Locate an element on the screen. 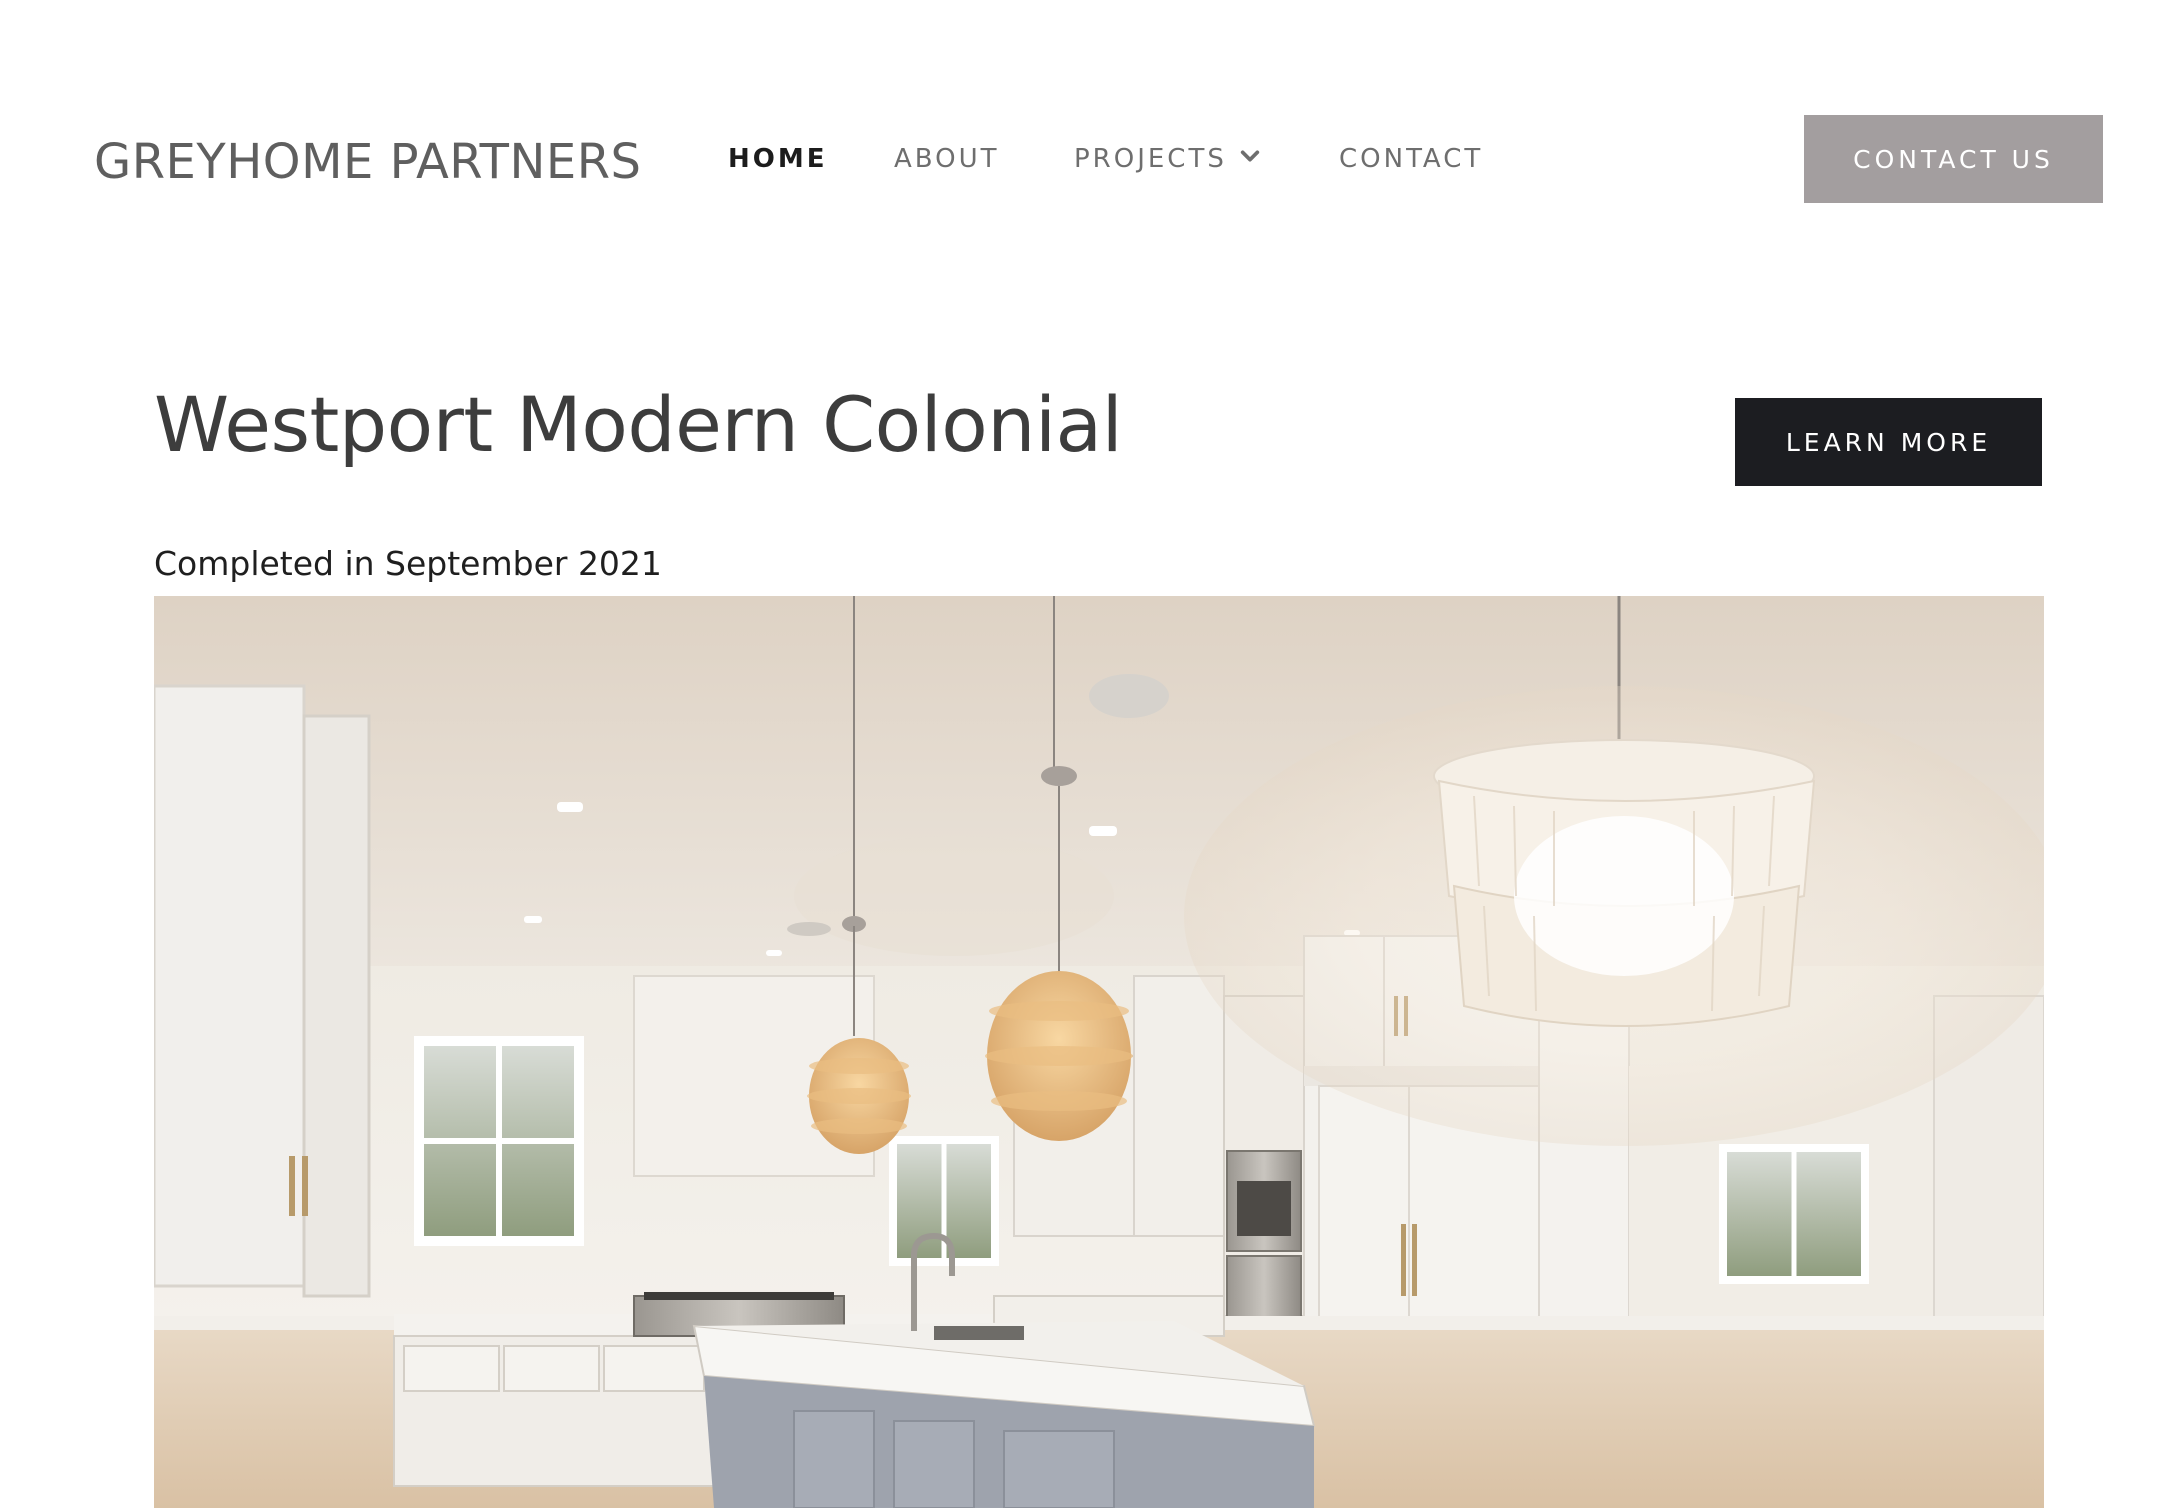  site-logo: GREYHOME PARTNERS is located at coordinates (368, 162).